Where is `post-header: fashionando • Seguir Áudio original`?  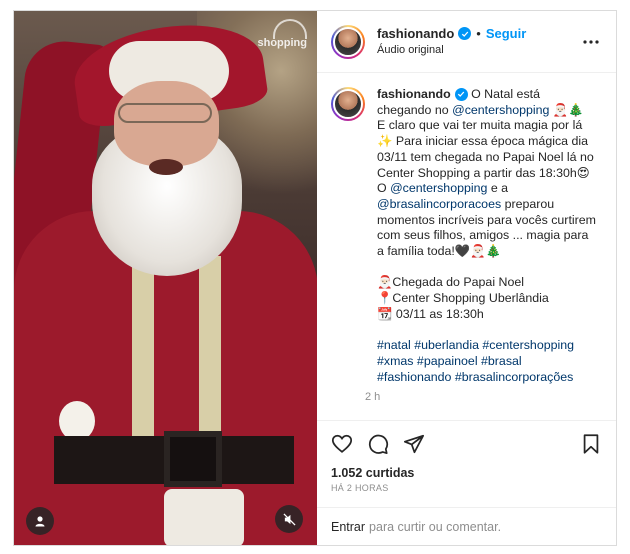
post-header: fashionando • Seguir Áudio original is located at coordinates (466, 42).